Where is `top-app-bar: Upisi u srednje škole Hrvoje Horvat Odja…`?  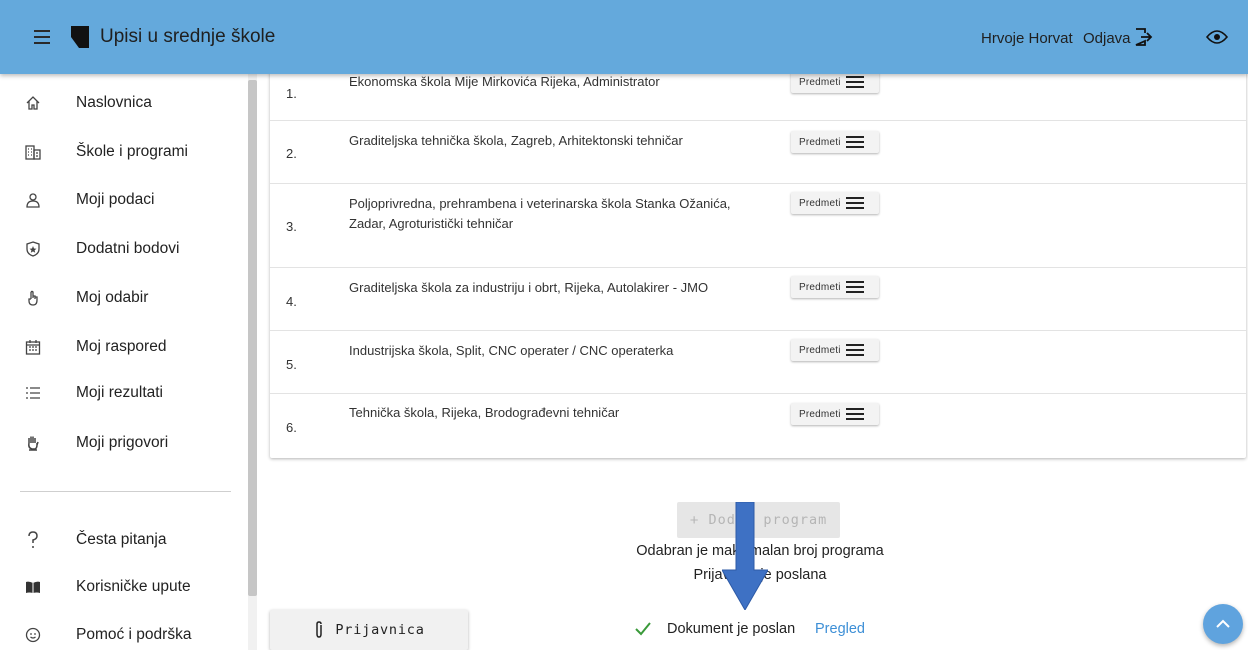 top-app-bar: Upisi u srednje škole Hrvoje Horvat Odja… is located at coordinates (624, 37).